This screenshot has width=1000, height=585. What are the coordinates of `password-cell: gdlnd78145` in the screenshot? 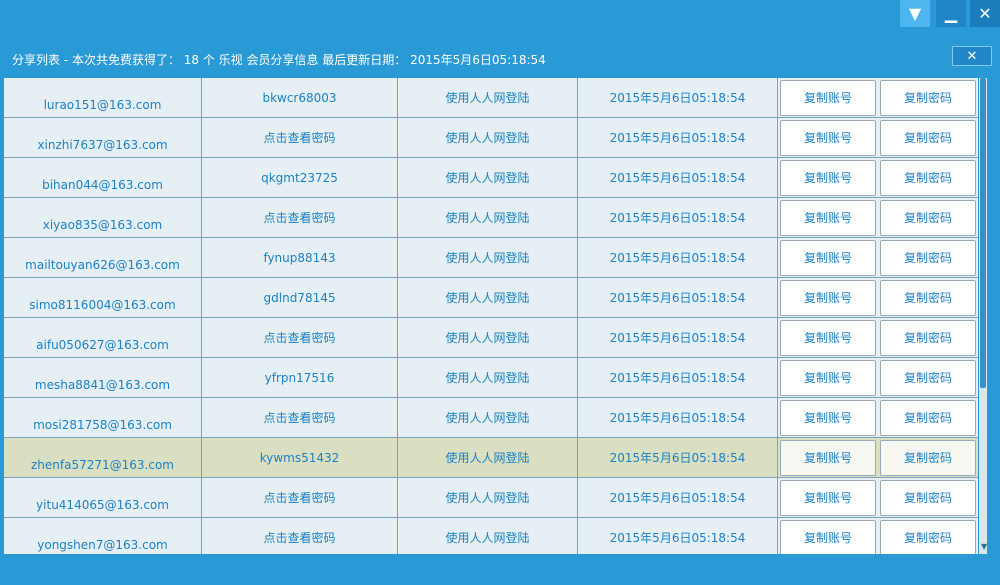 It's located at (300, 297).